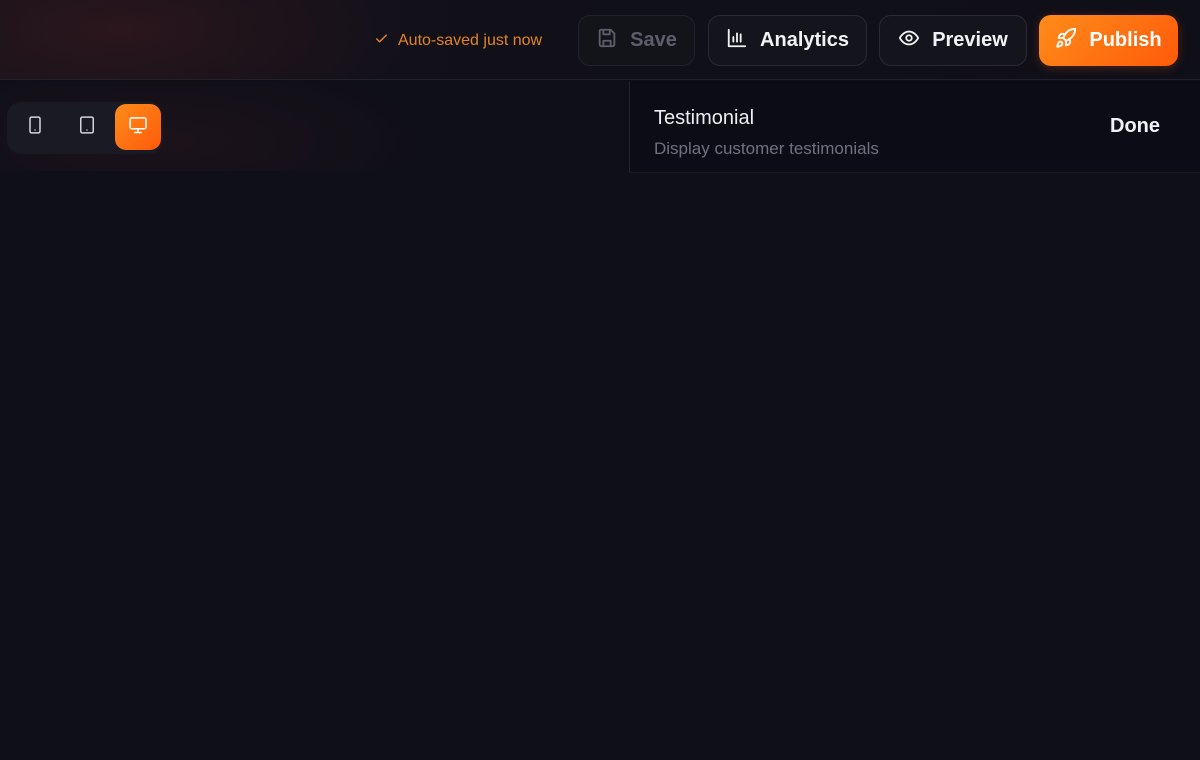 This screenshot has height=760, width=1200. I want to click on device-desktop-button, so click(138, 127).